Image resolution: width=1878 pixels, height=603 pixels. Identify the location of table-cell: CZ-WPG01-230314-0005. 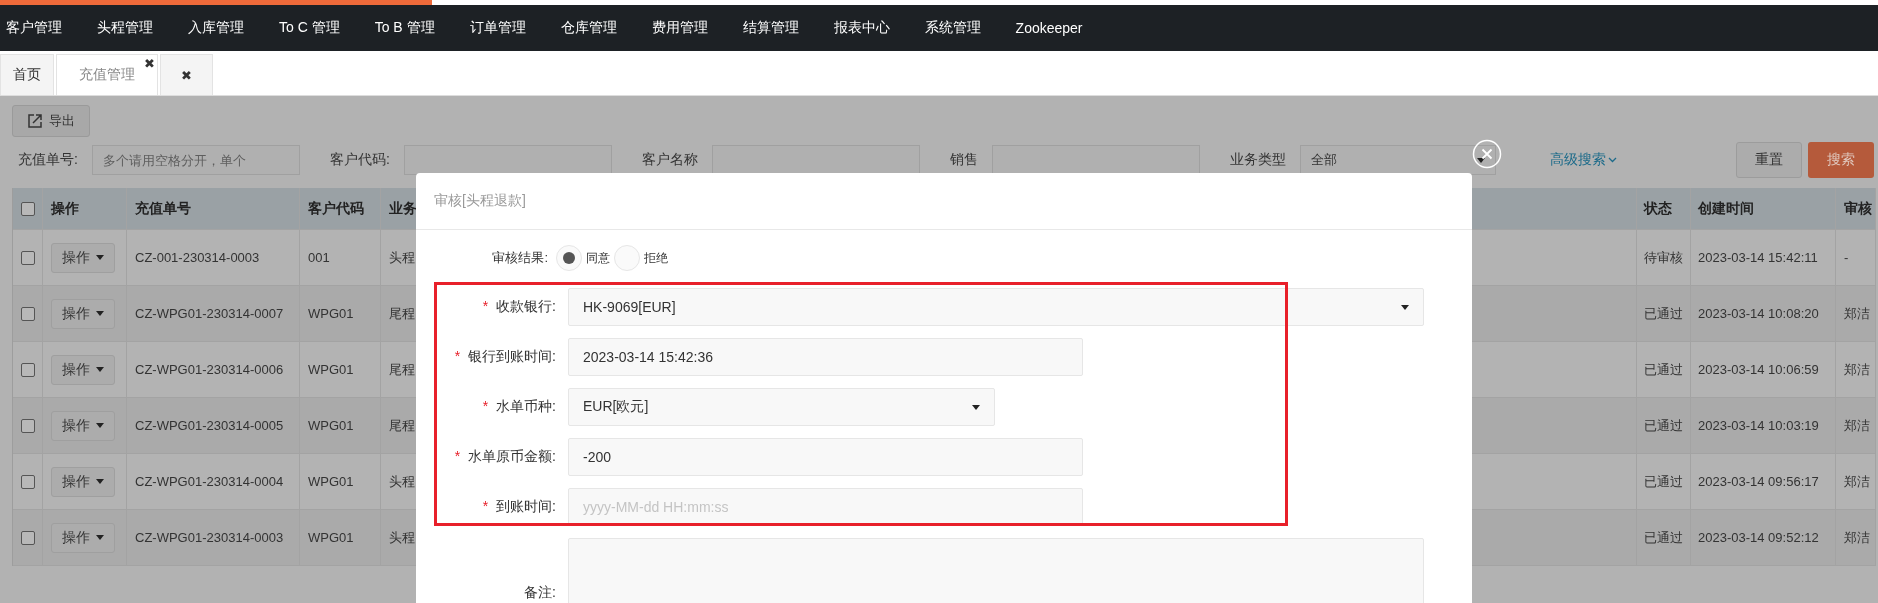
(209, 425).